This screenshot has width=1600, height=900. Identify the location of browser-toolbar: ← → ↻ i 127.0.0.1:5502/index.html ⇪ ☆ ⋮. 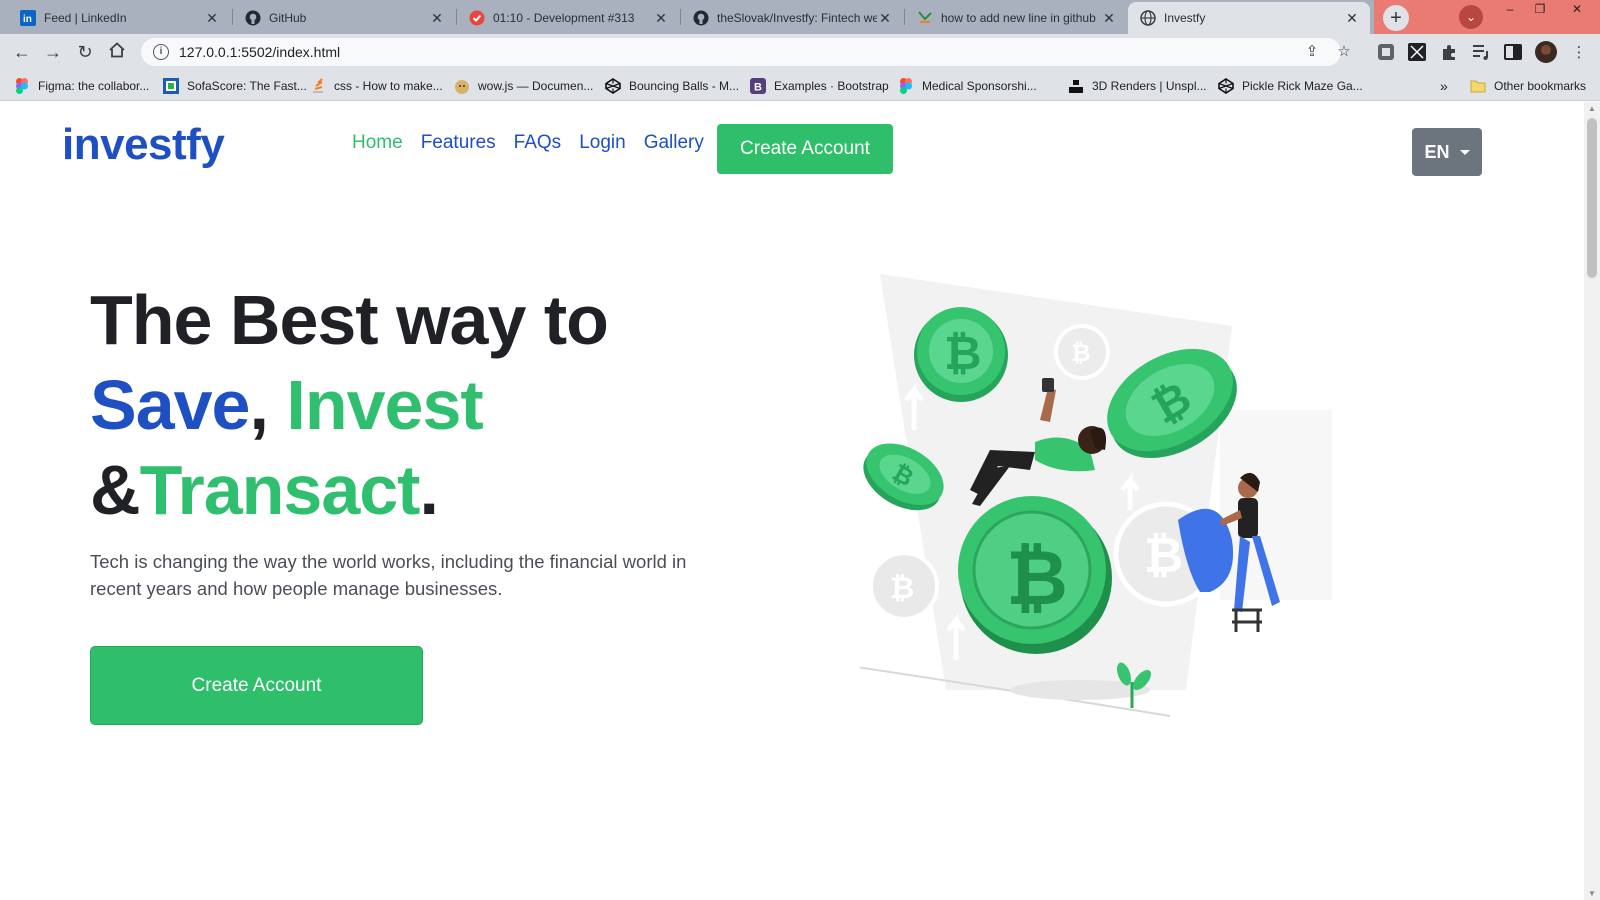
(800, 52).